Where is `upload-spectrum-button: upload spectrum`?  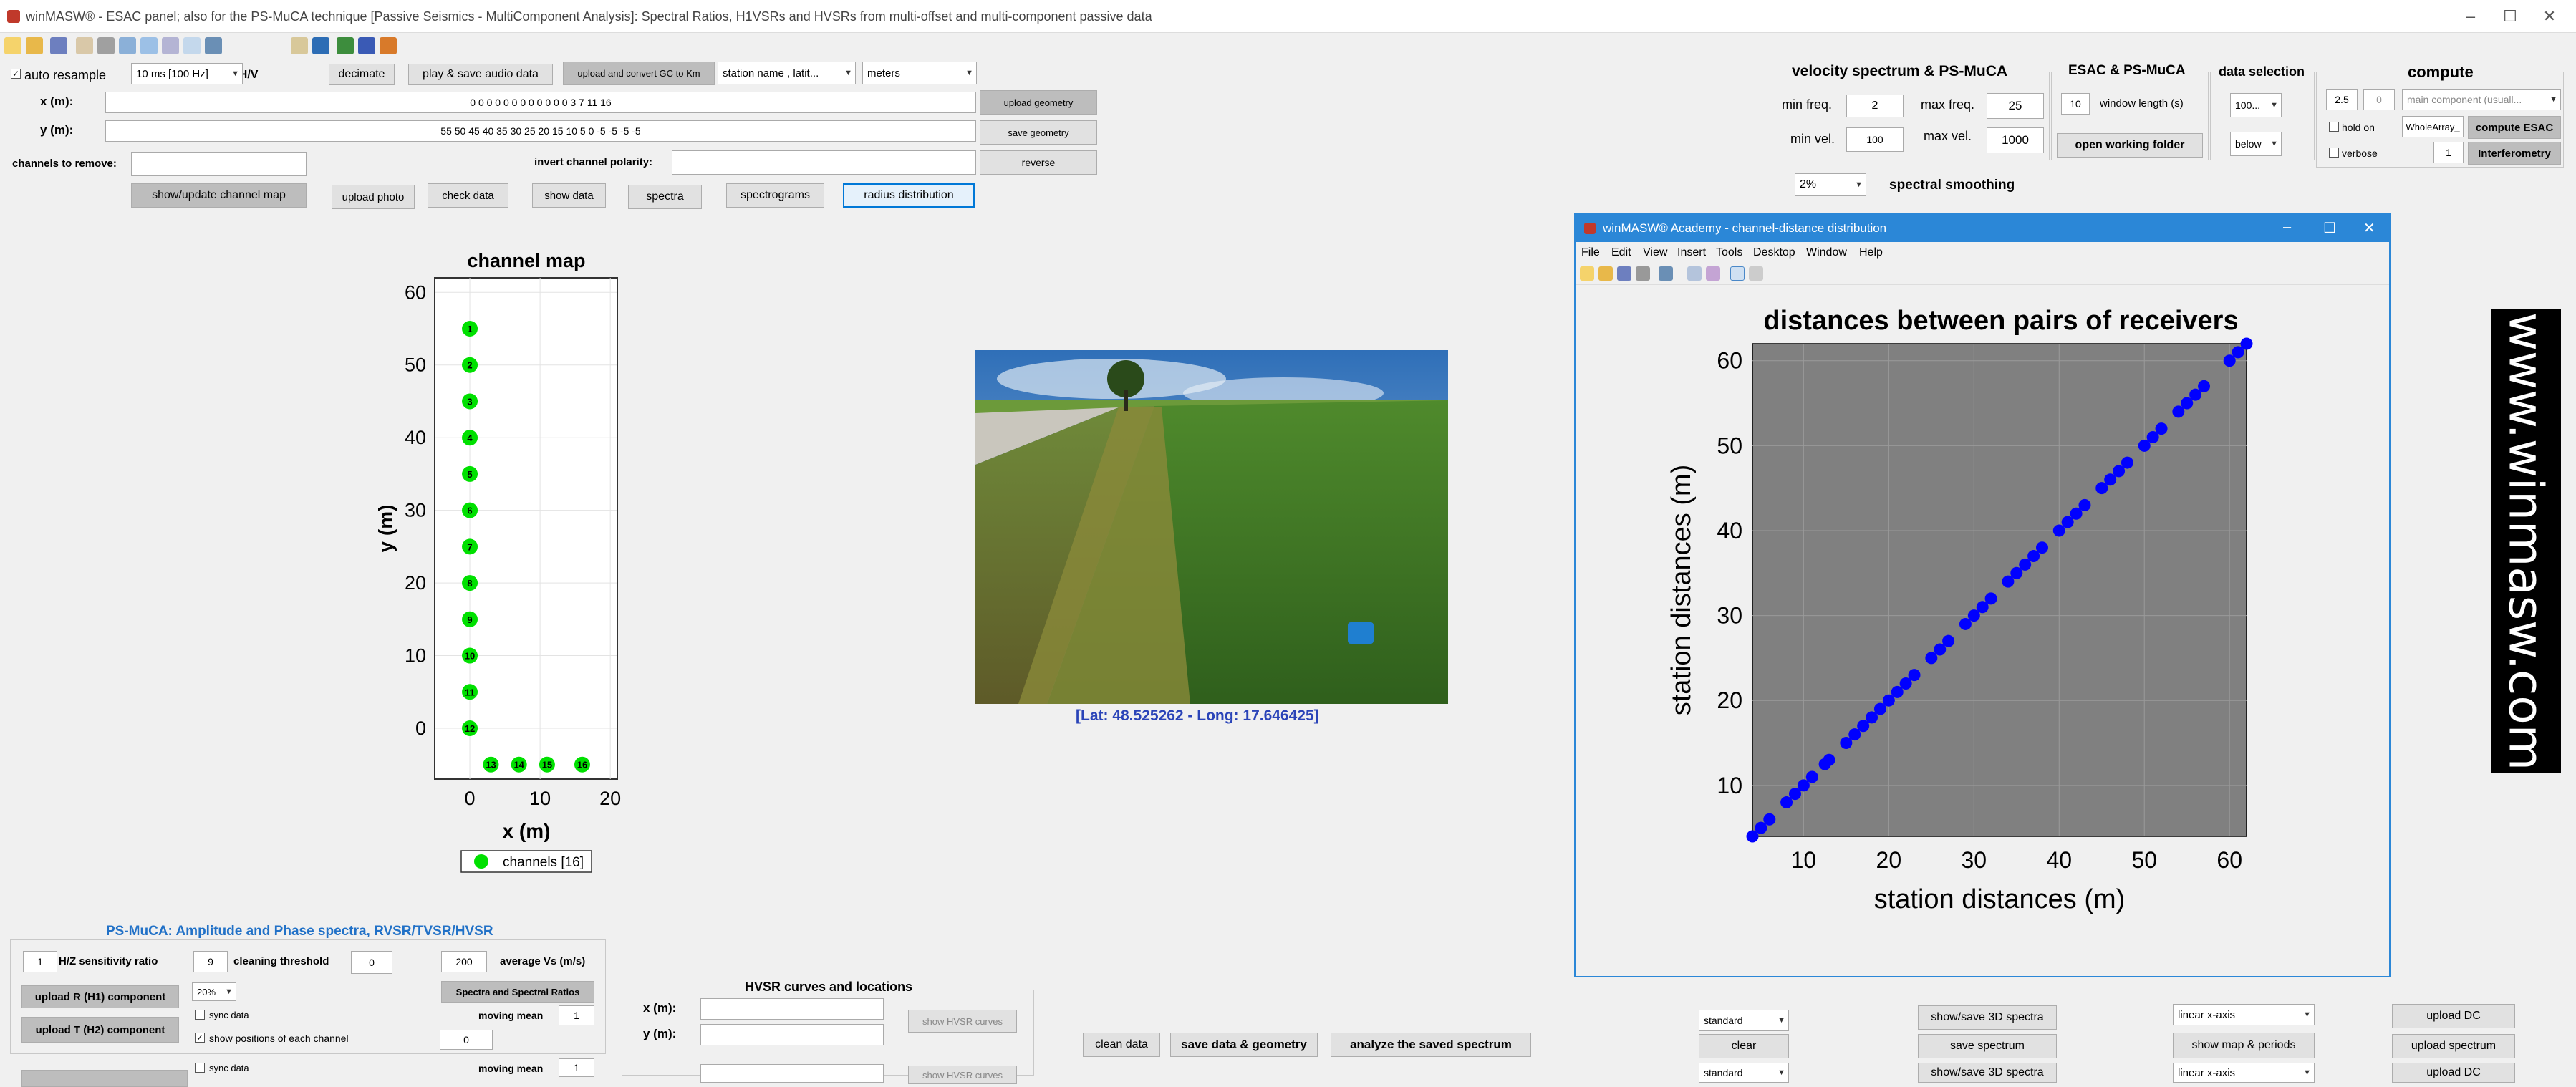 upload-spectrum-button: upload spectrum is located at coordinates (2453, 1046).